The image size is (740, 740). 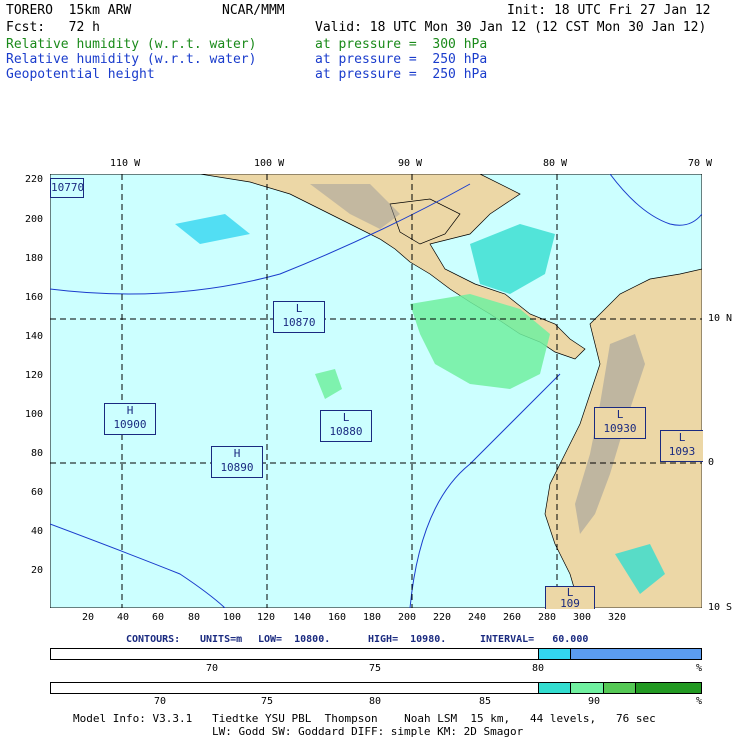 What do you see at coordinates (699, 701) in the screenshot?
I see `colorbar-300-unit: %` at bounding box center [699, 701].